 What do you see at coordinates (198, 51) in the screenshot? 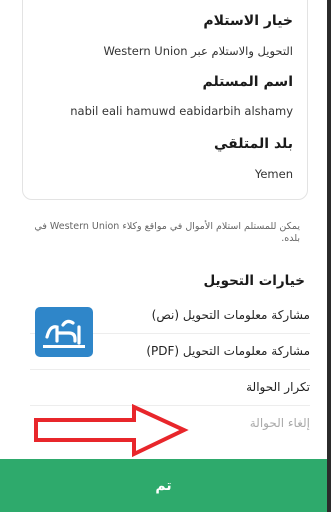
I see `receive-option-value: التحويل والاستلام عبر Western Union` at bounding box center [198, 51].